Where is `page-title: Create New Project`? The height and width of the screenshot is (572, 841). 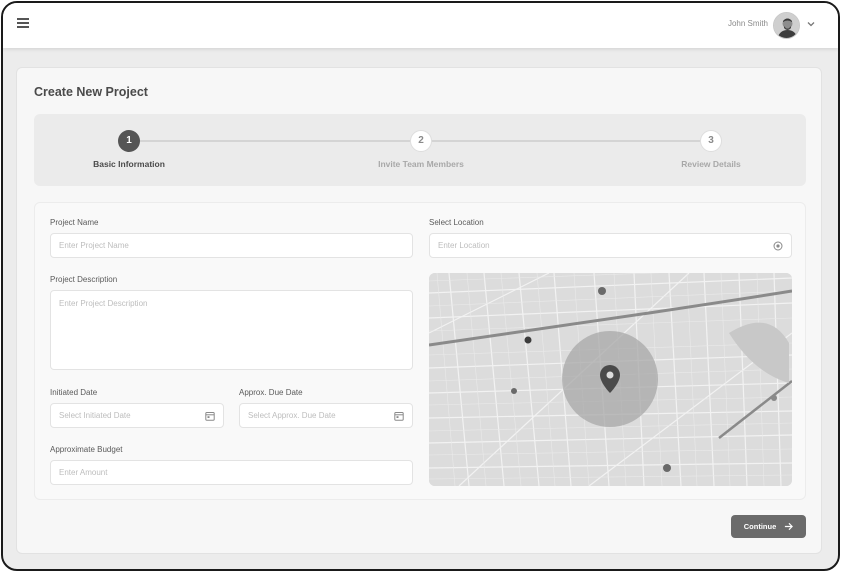
page-title: Create New Project is located at coordinates (91, 92).